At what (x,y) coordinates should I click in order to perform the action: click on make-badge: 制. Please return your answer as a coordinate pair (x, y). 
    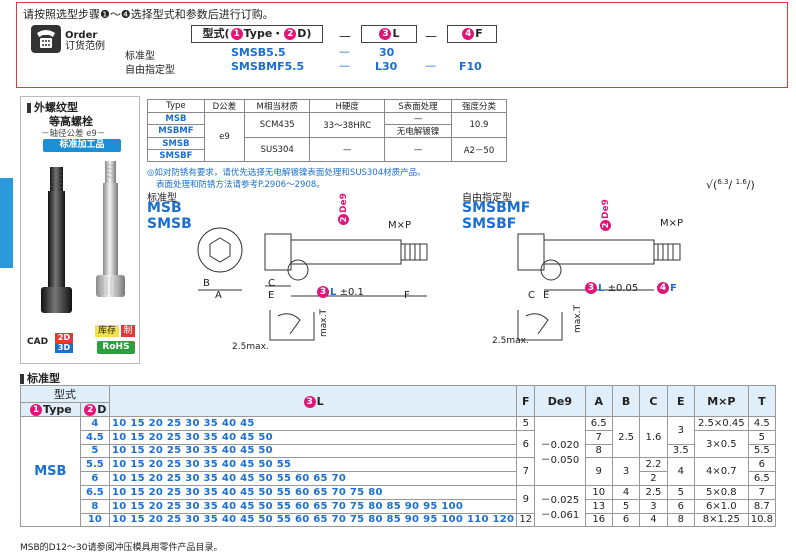
    Looking at the image, I should click on (128, 331).